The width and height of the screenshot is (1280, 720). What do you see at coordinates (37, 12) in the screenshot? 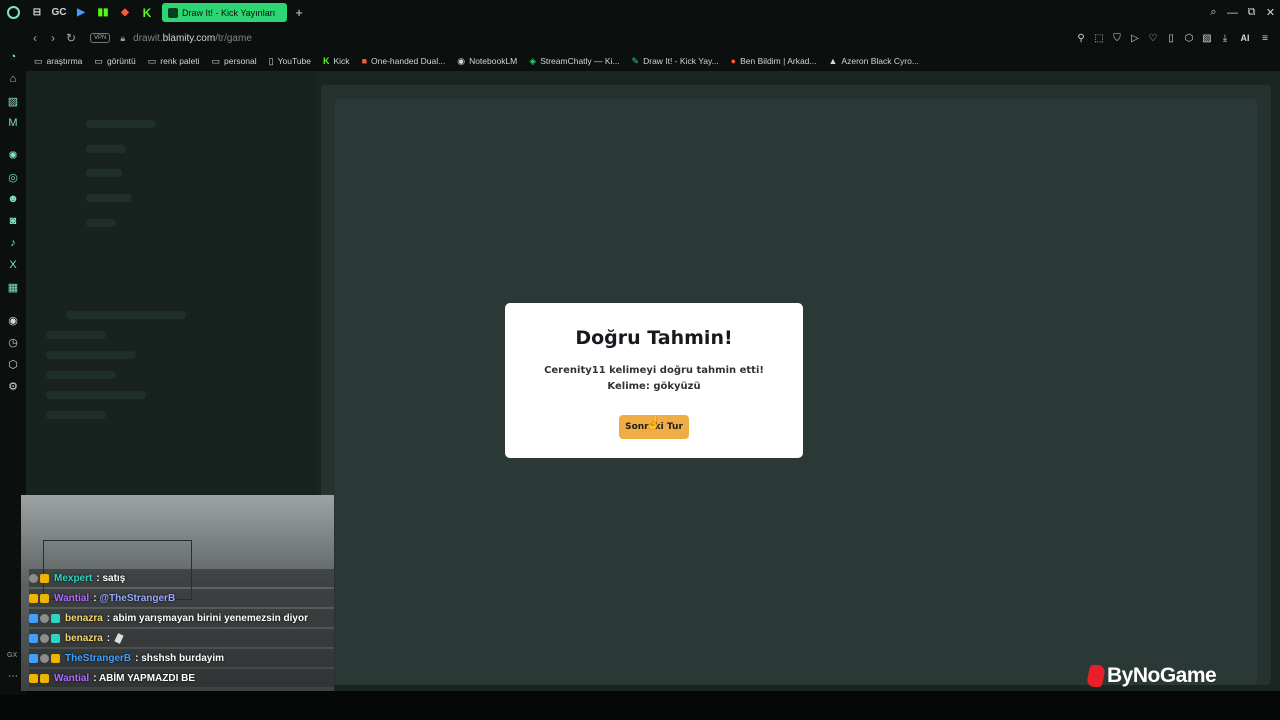
I see `gamepad-icon: ⊟` at bounding box center [37, 12].